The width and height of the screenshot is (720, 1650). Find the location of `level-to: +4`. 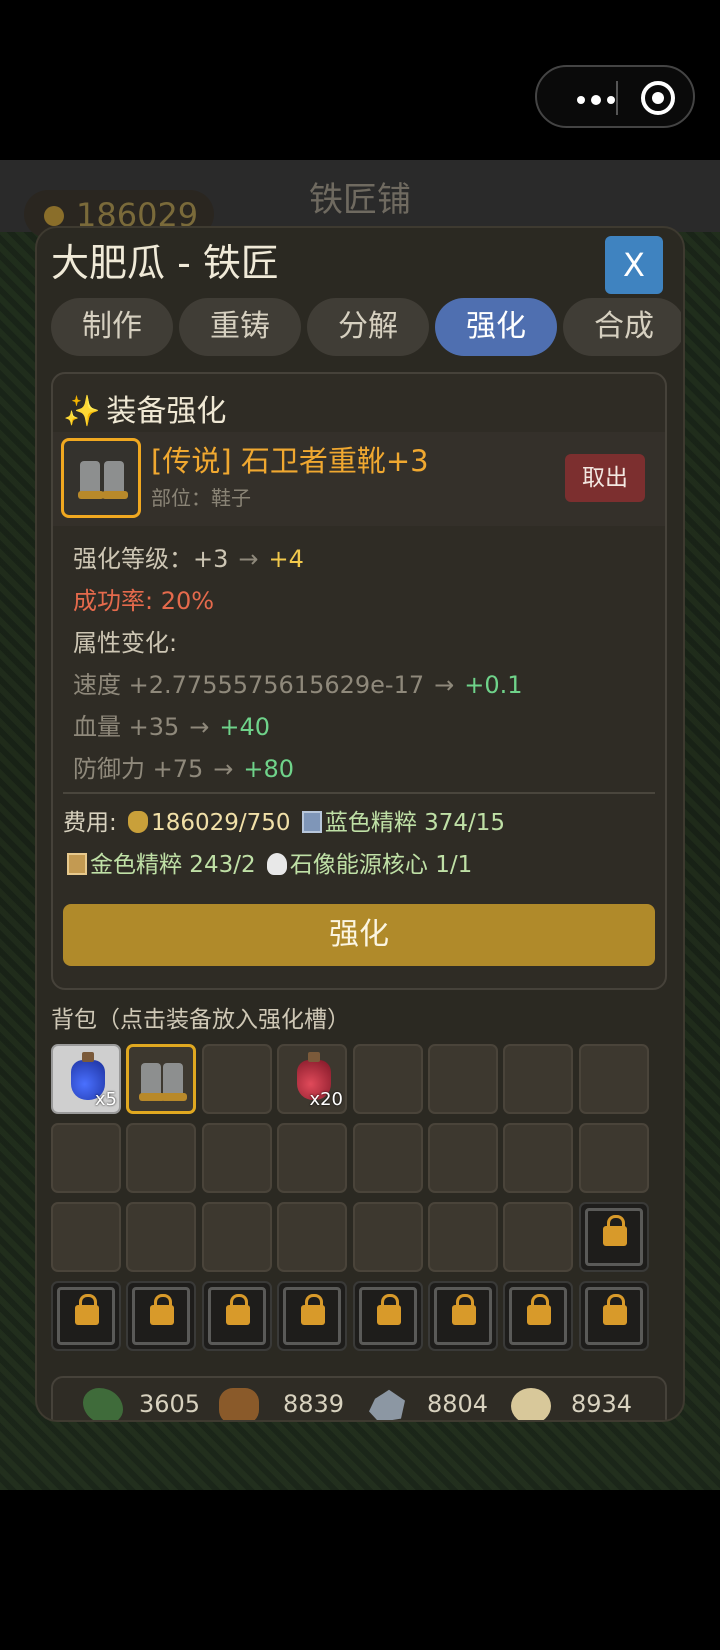

level-to: +4 is located at coordinates (286, 559).